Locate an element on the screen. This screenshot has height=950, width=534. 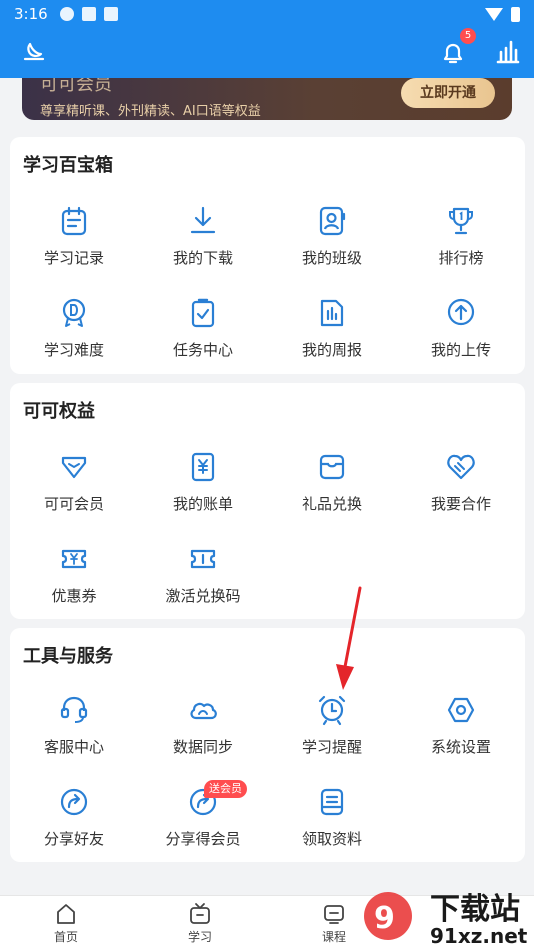
grid-item-label: 学习记录 is located at coordinates (73, 258).